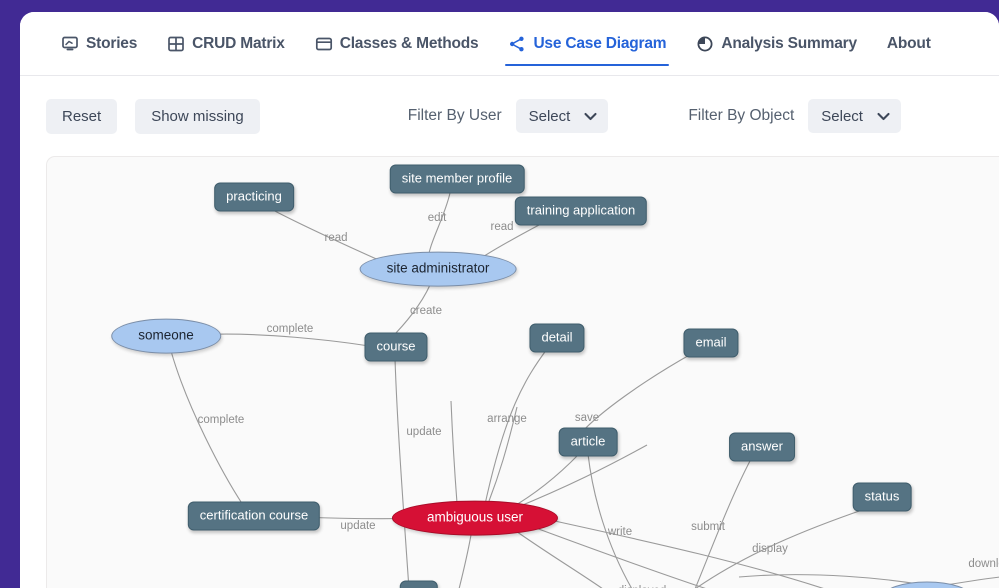 The height and width of the screenshot is (588, 999). I want to click on edge-label: arrange, so click(507, 419).